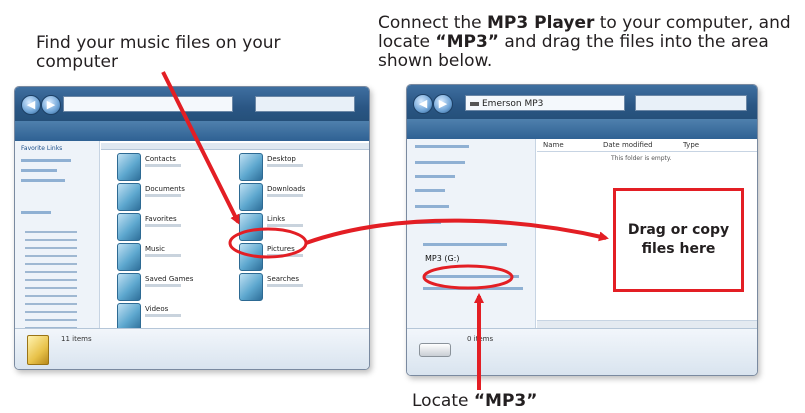 This screenshot has width=805, height=413. I want to click on pictures-highlight-ellipse, so click(268, 243).